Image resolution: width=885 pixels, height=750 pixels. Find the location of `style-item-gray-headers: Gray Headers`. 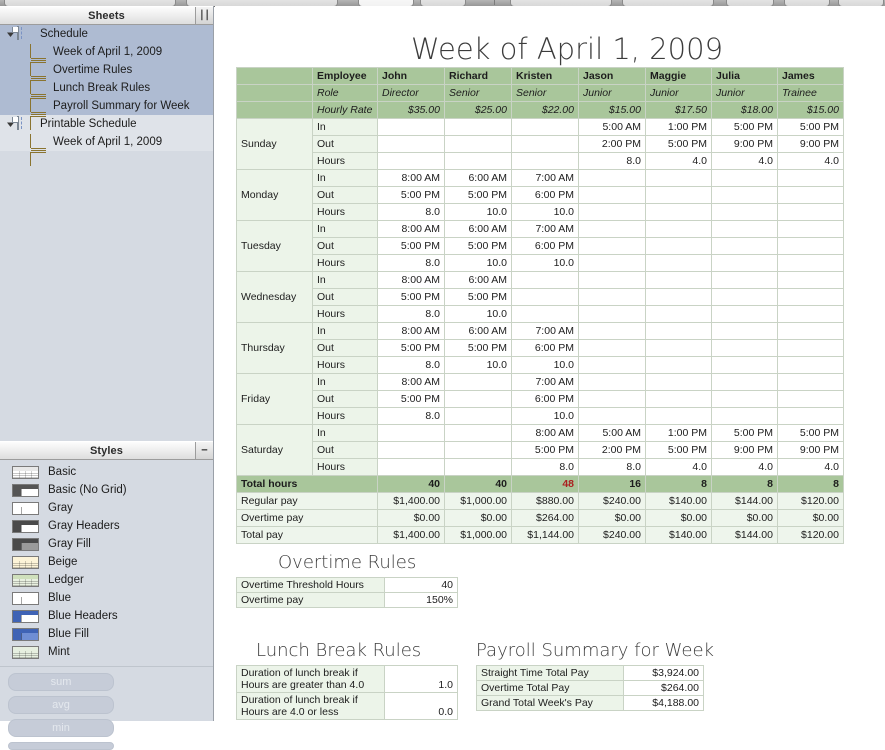

style-item-gray-headers: Gray Headers is located at coordinates (106, 526).